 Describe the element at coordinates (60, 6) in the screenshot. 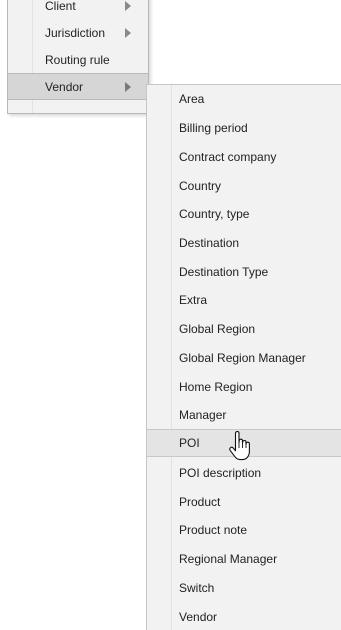

I see `menu-item-label: Client` at that location.